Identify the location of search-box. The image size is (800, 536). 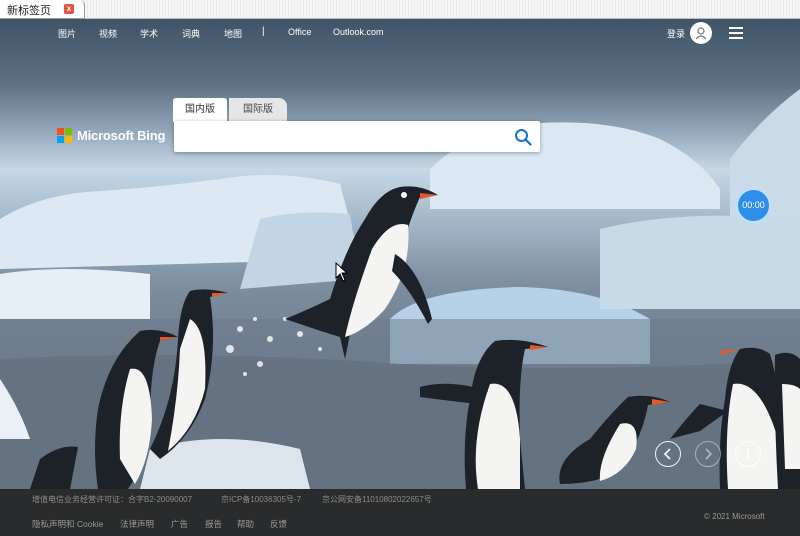
(357, 136).